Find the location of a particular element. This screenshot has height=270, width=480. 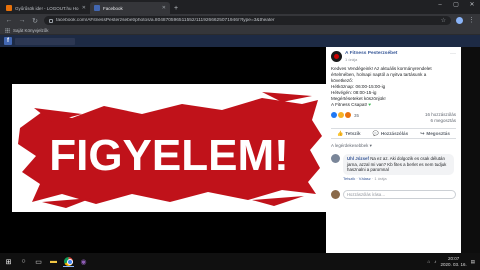

tab-facebook: Facebook ✕ is located at coordinates (130, 8).